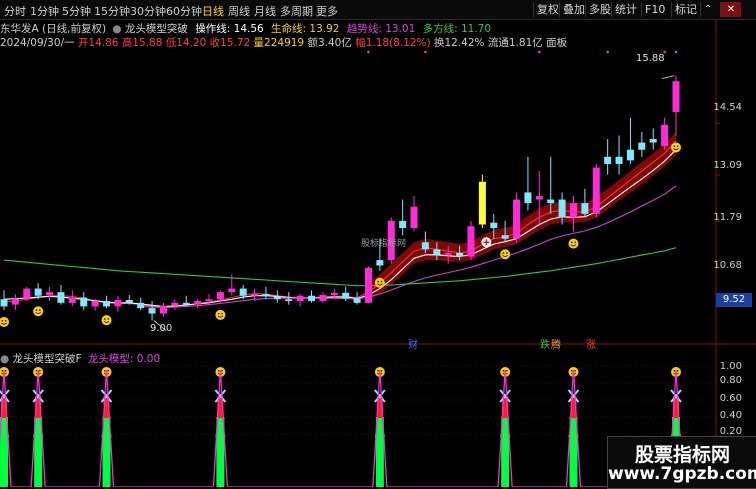 The width and height of the screenshot is (756, 489). What do you see at coordinates (556, 343) in the screenshot?
I see `event-teng: 腾` at bounding box center [556, 343].